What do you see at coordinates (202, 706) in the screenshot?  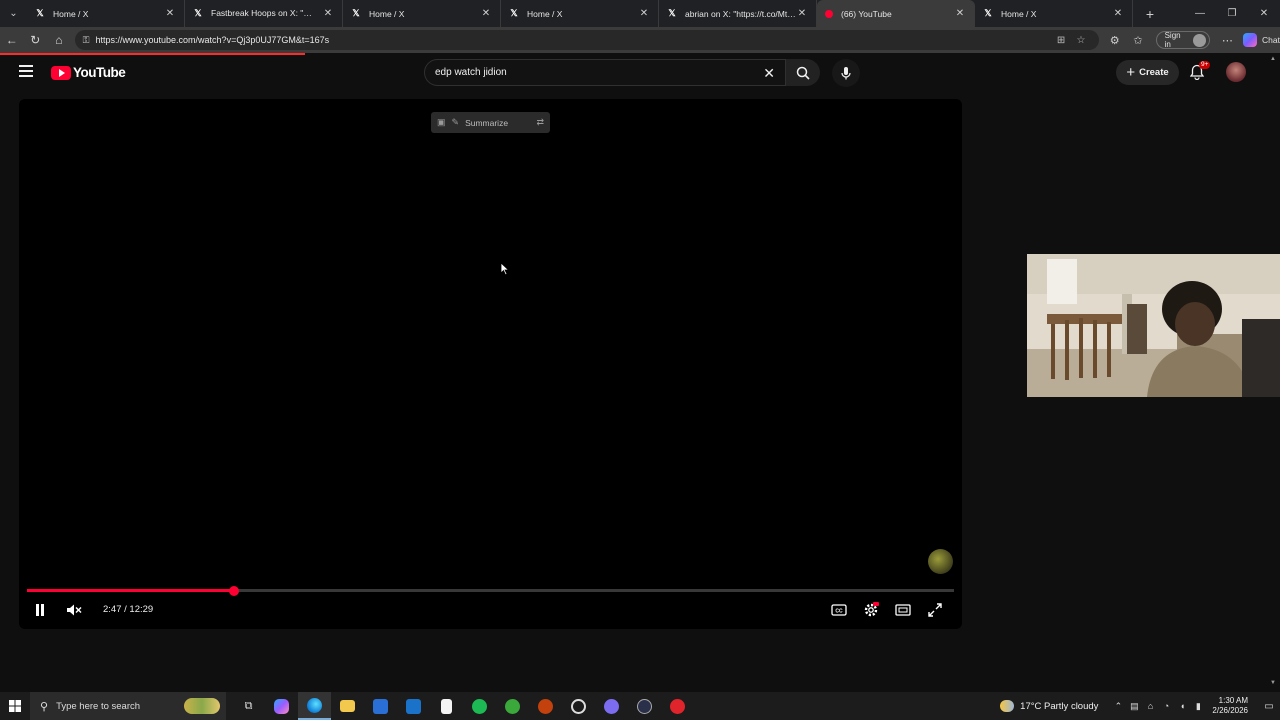 I see `search-highlight-image` at bounding box center [202, 706].